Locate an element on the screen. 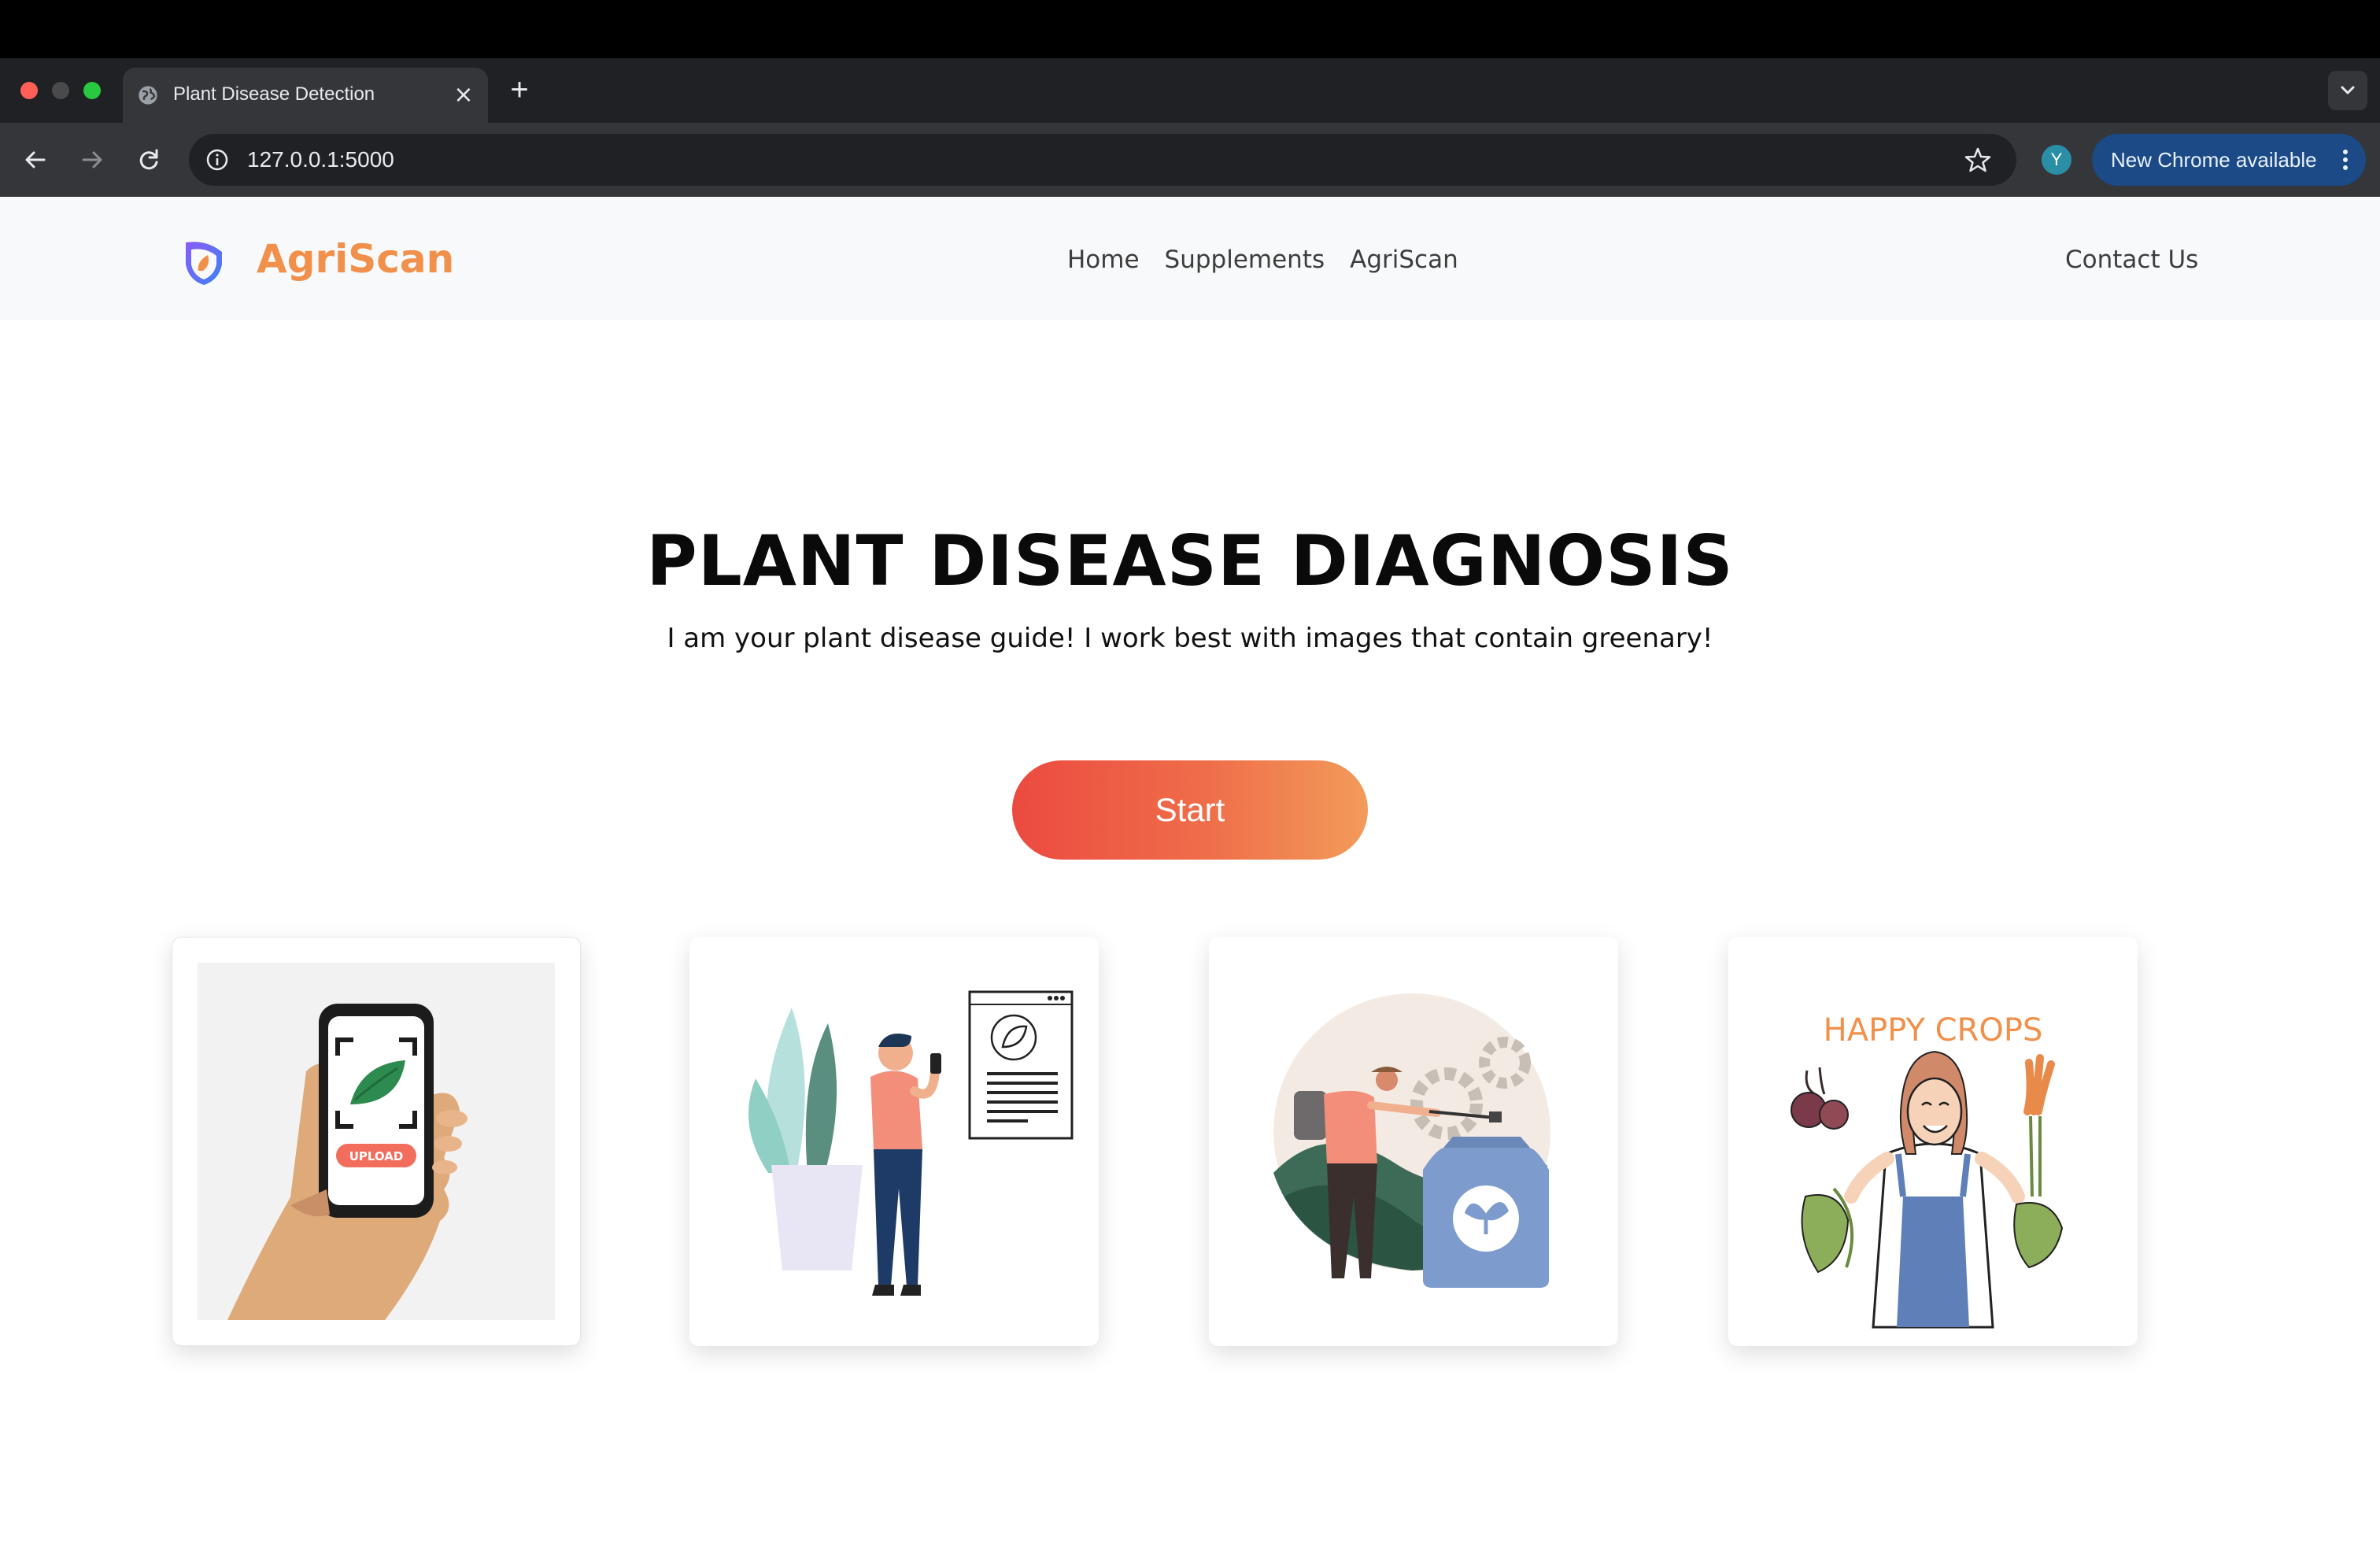 This screenshot has width=2380, height=1546. more-vert-icon is located at coordinates (2345, 160).